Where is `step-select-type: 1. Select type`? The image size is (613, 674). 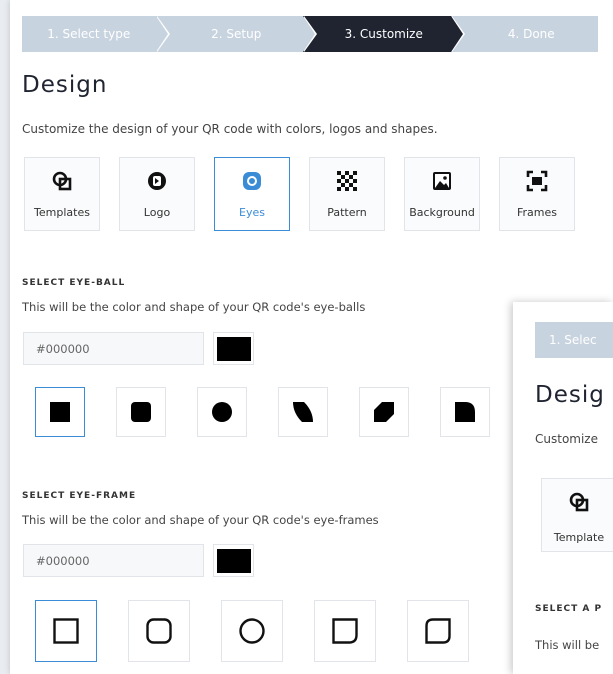
step-select-type: 1. Select type is located at coordinates (96, 34).